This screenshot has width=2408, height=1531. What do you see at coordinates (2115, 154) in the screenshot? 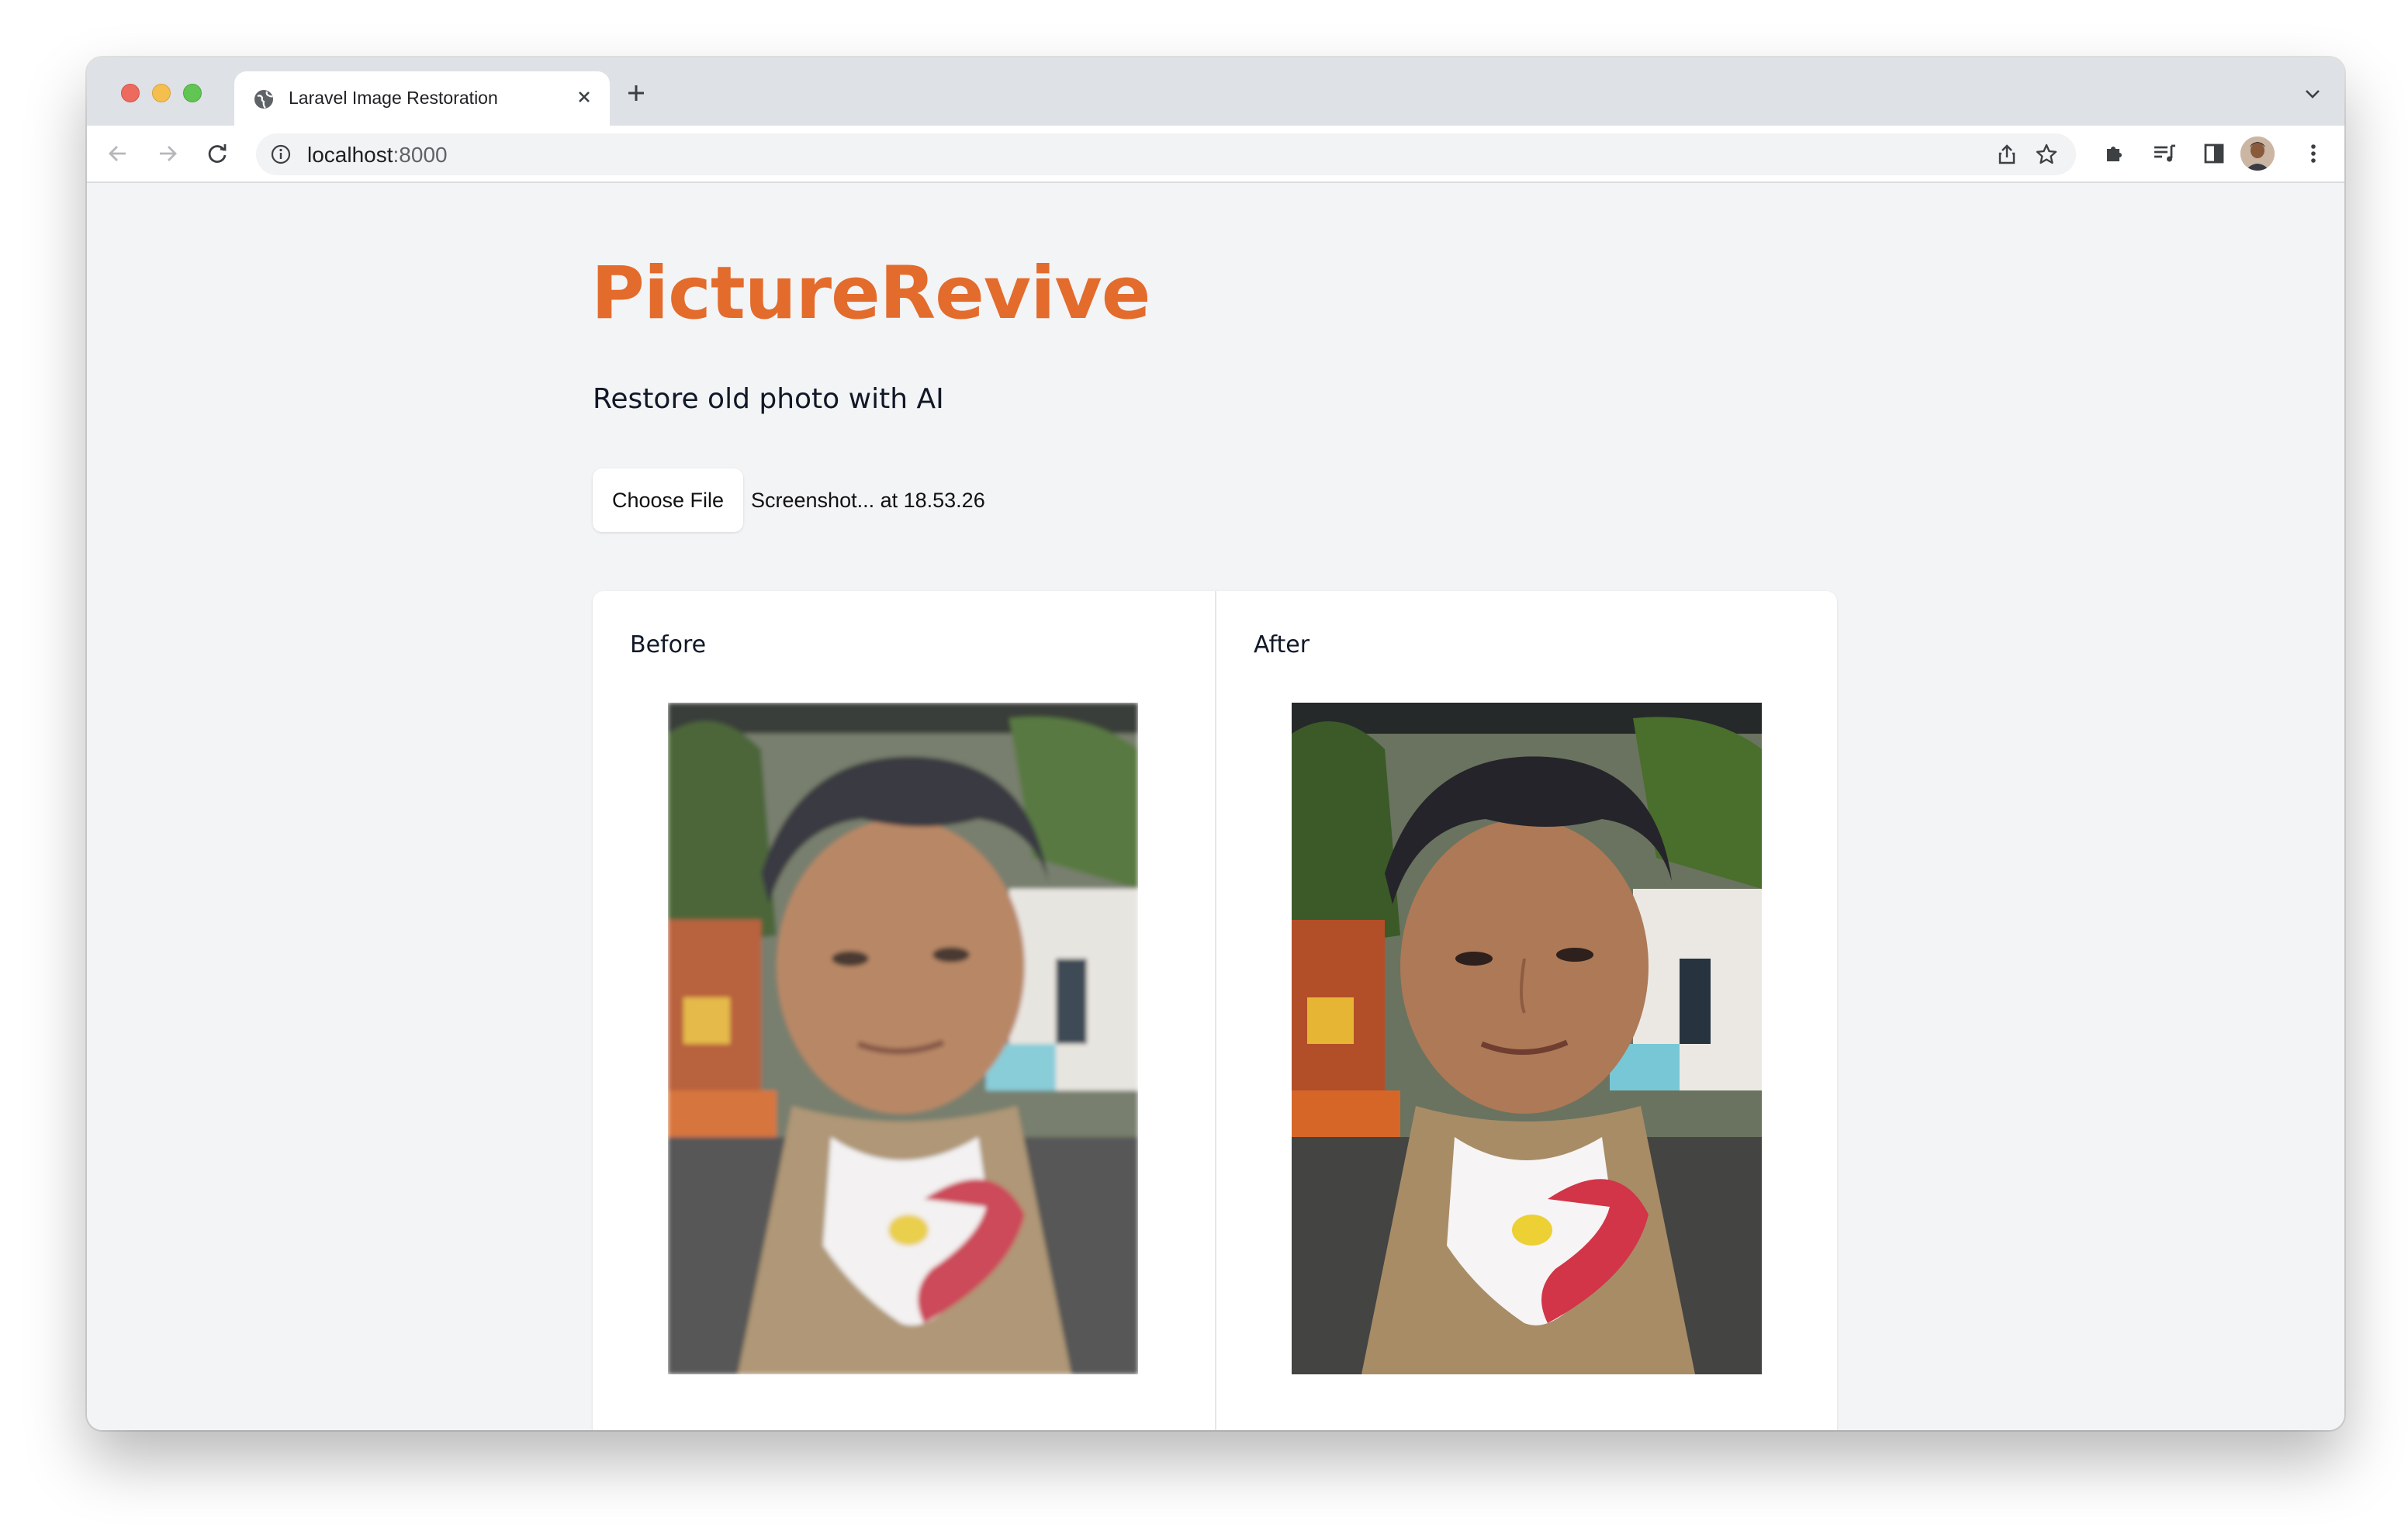
I see `extensions-icon` at bounding box center [2115, 154].